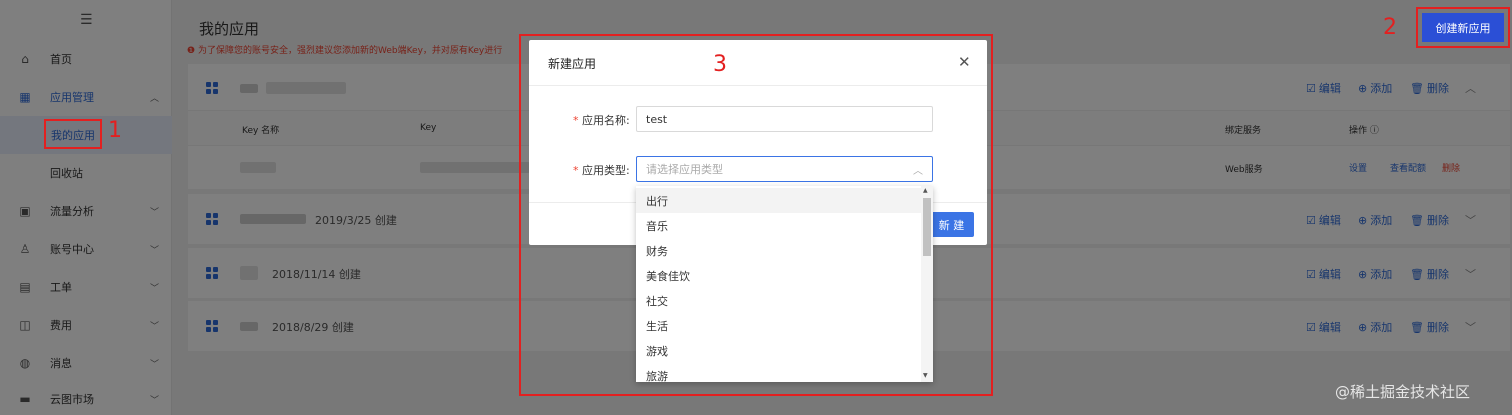 The height and width of the screenshot is (415, 1512). Describe the element at coordinates (73, 134) in the screenshot. I see `annotation-box-my-apps` at that location.